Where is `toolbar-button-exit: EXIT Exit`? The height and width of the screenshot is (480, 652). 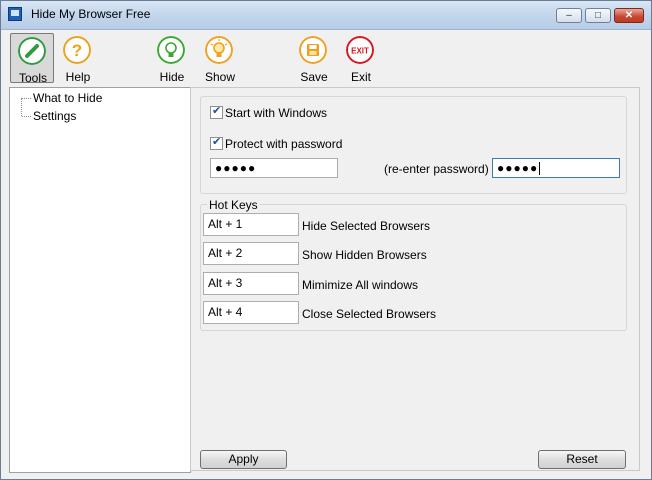
toolbar-button-exit: EXIT Exit is located at coordinates (361, 58).